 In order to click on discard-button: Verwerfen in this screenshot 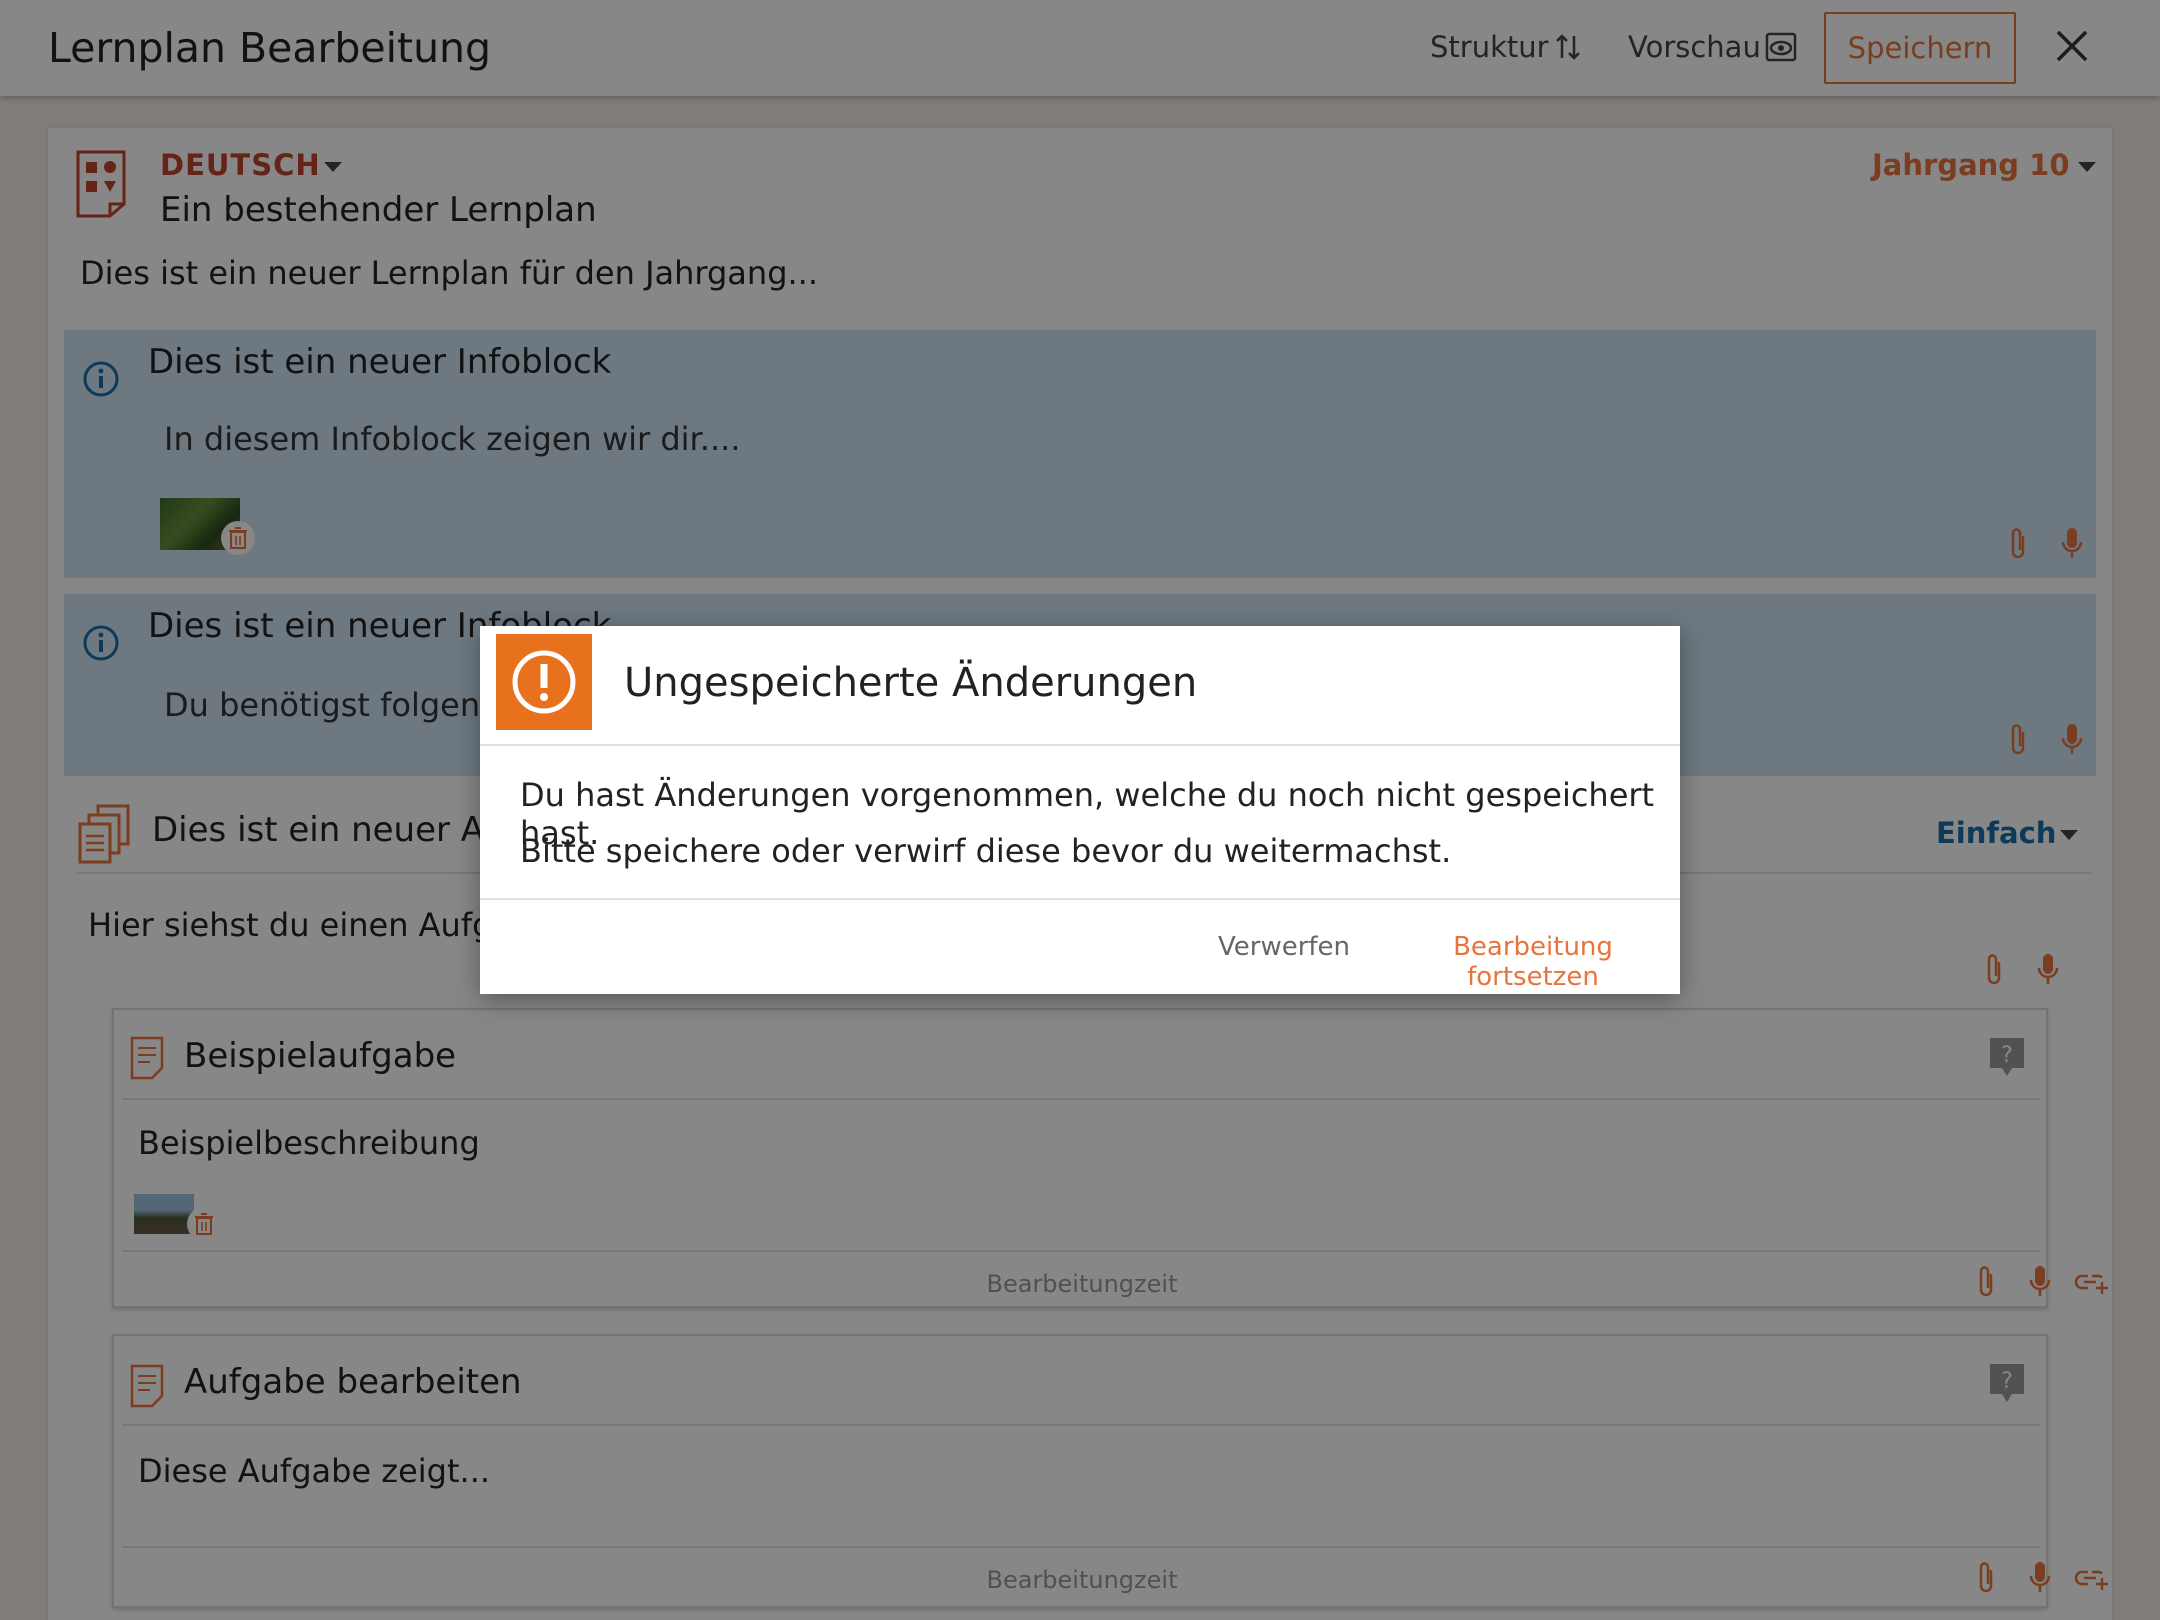, I will do `click(1284, 947)`.